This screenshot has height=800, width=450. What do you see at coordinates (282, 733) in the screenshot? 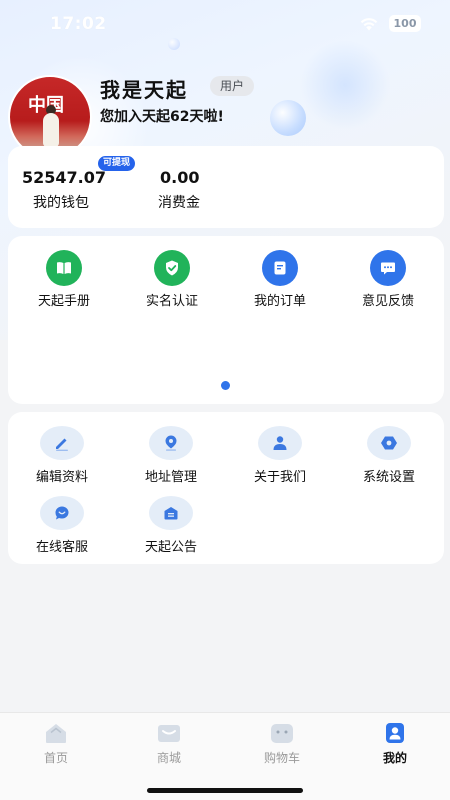
I see `cart-icon` at bounding box center [282, 733].